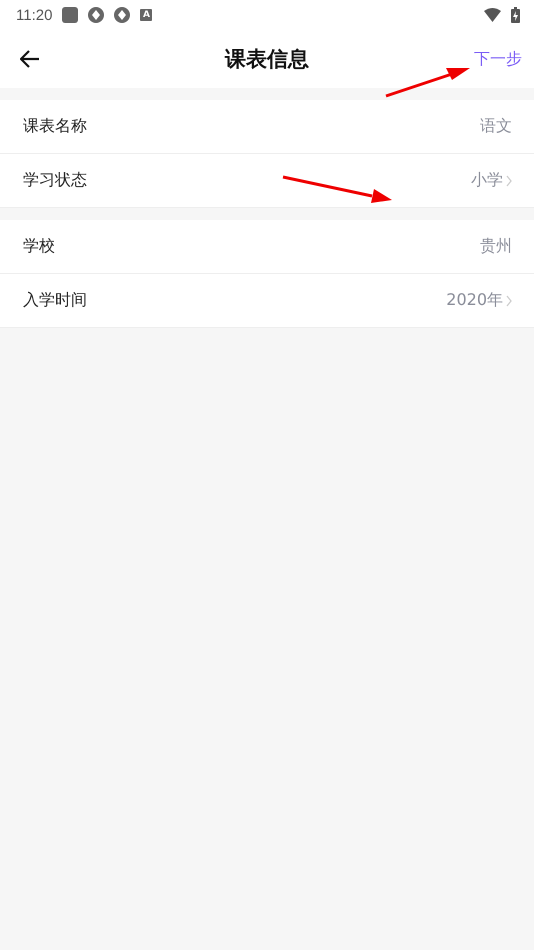  I want to click on row-value: 小学, so click(487, 180).